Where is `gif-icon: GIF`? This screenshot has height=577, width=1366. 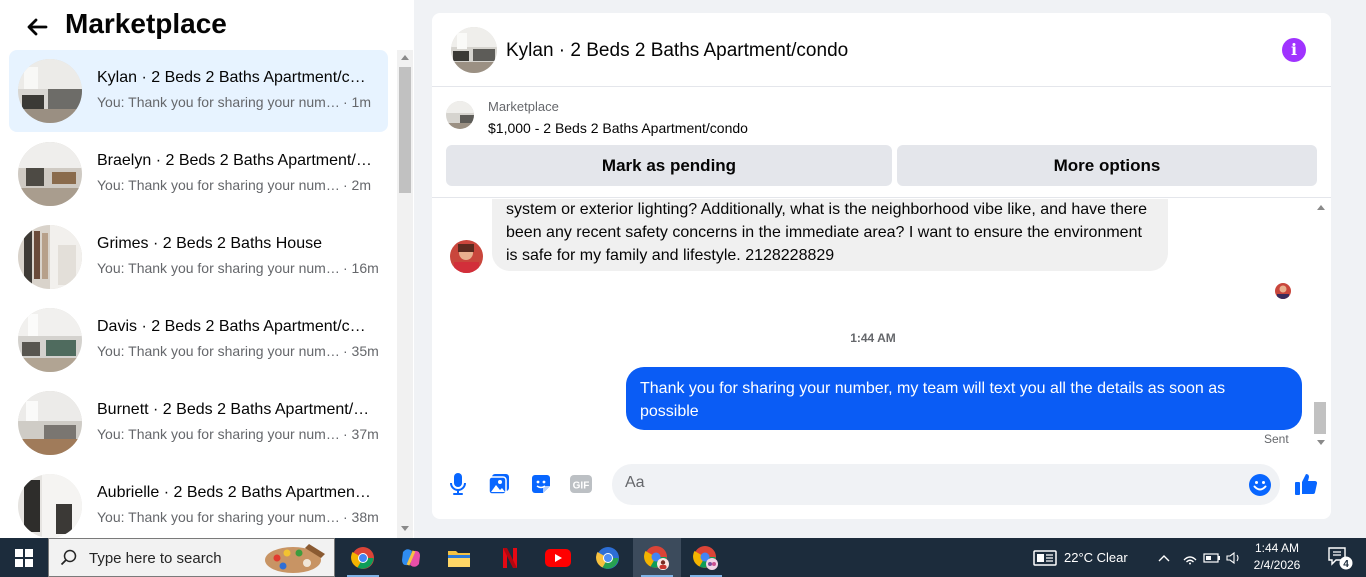 gif-icon: GIF is located at coordinates (581, 484).